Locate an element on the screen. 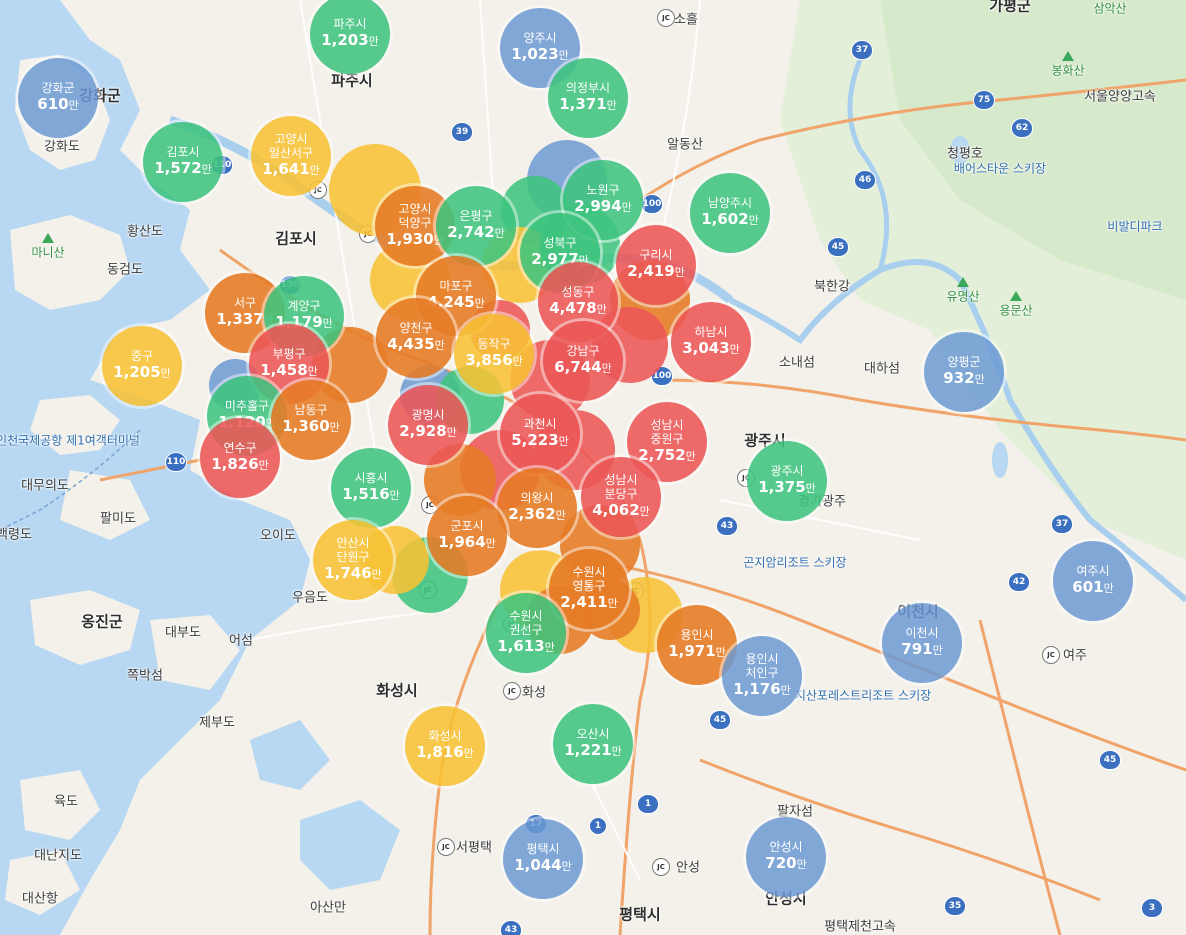 This screenshot has height=935, width=1186. region-name: 남양주시 is located at coordinates (730, 203).